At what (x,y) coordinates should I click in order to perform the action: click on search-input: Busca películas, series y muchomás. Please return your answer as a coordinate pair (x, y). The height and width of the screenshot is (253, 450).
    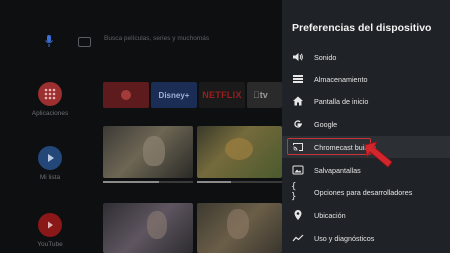
    Looking at the image, I should click on (156, 38).